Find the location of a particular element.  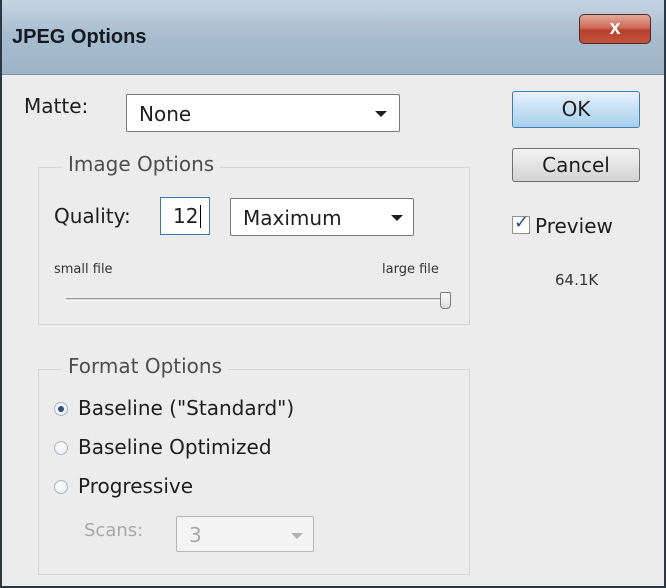

quality-input: 12 is located at coordinates (185, 216).